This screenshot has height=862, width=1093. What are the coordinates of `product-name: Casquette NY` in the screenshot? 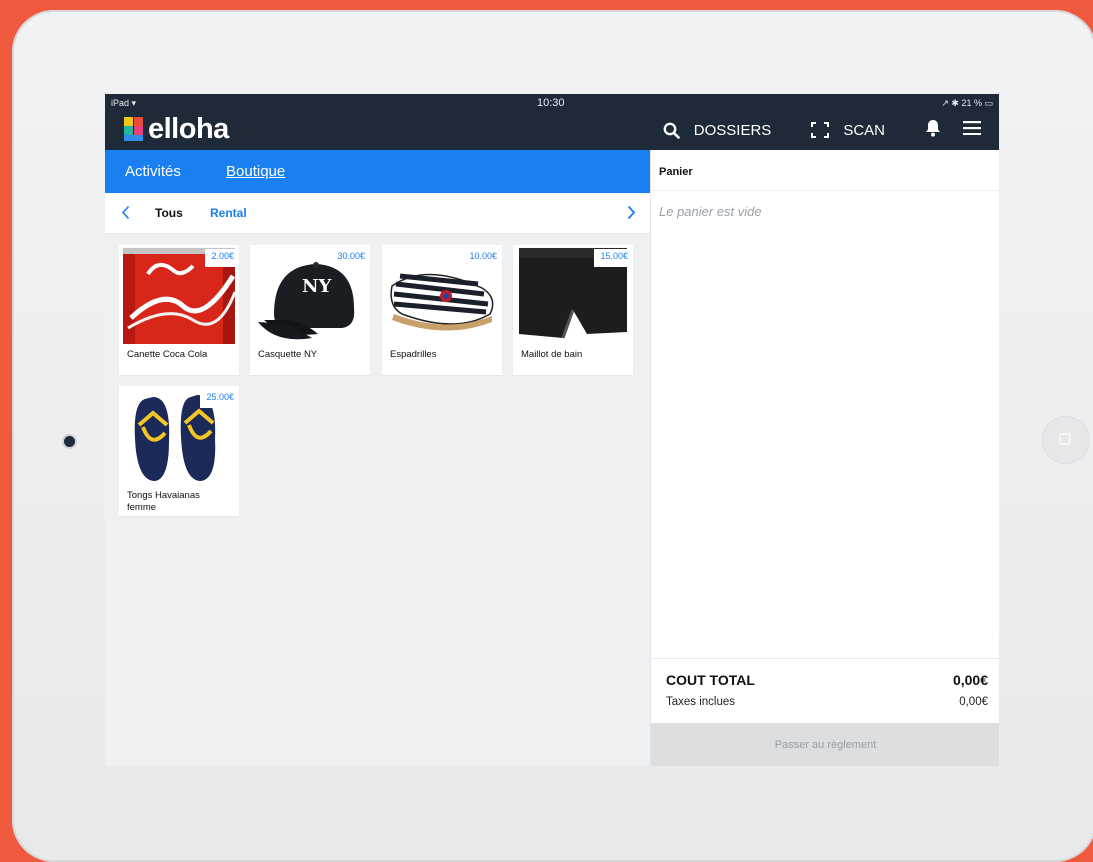 It's located at (288, 354).